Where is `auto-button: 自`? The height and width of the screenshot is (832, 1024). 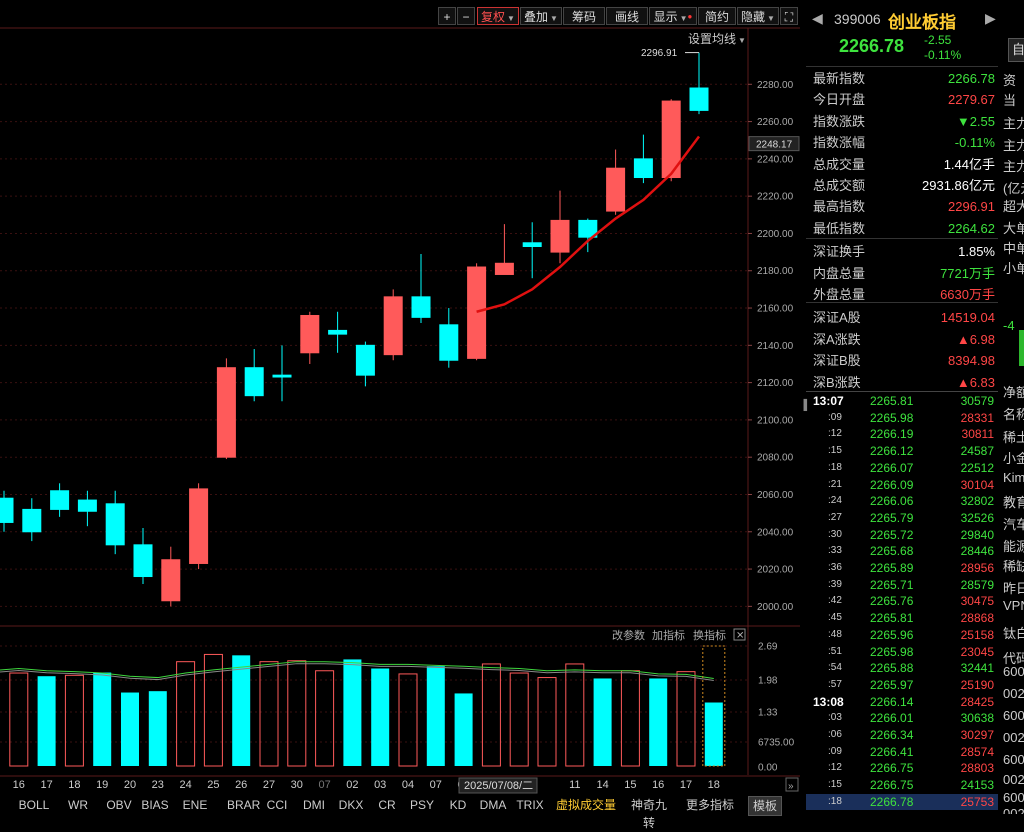 auto-button: 自 is located at coordinates (1016, 50).